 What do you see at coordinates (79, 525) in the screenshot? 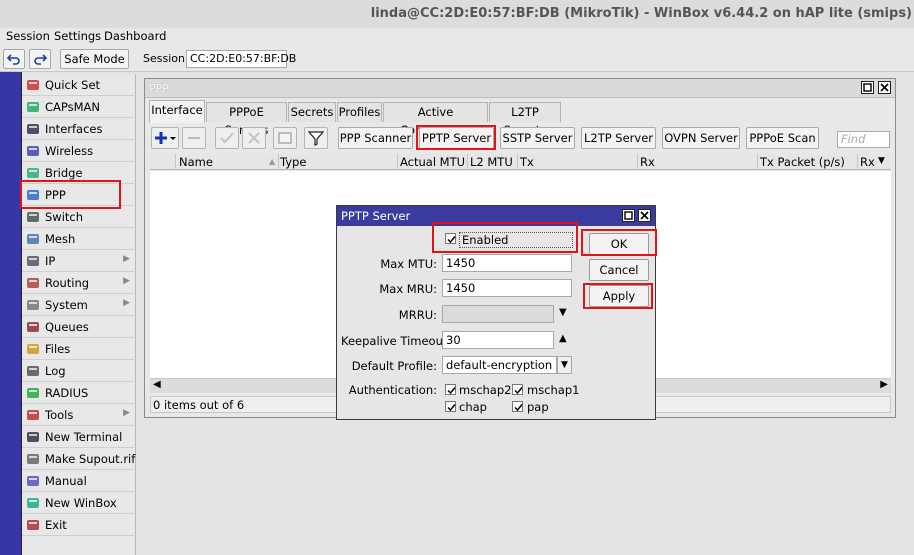
I see `sidebar-item-exit: Exit` at bounding box center [79, 525].